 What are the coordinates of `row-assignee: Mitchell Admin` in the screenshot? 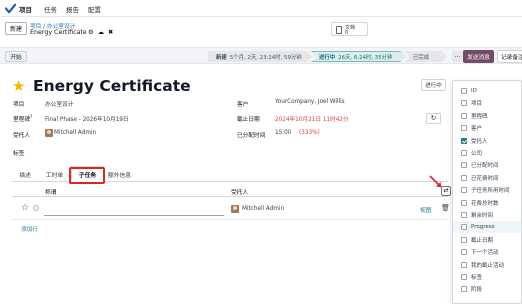 It's located at (263, 209).